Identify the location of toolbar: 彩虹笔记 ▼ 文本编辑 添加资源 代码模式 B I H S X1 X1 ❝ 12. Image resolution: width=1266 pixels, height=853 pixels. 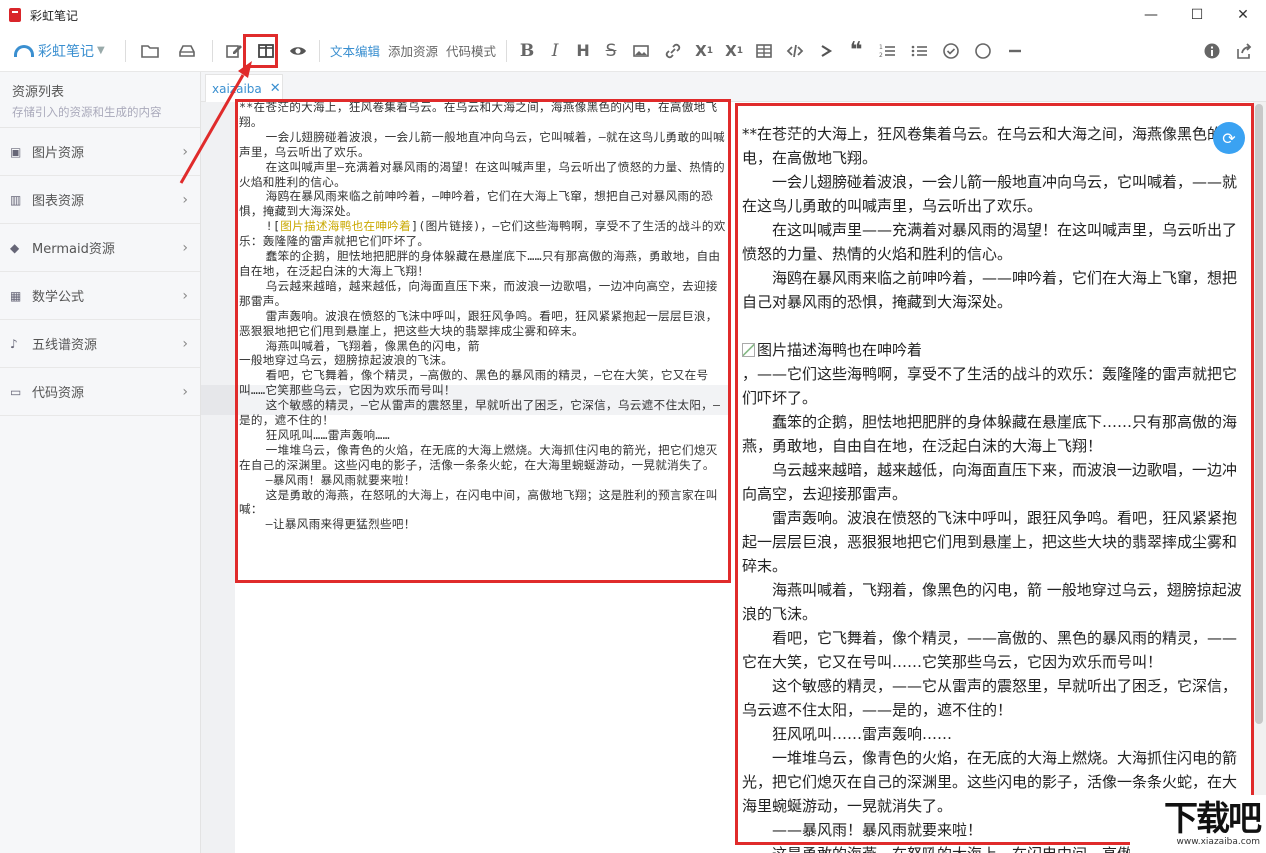
(633, 51).